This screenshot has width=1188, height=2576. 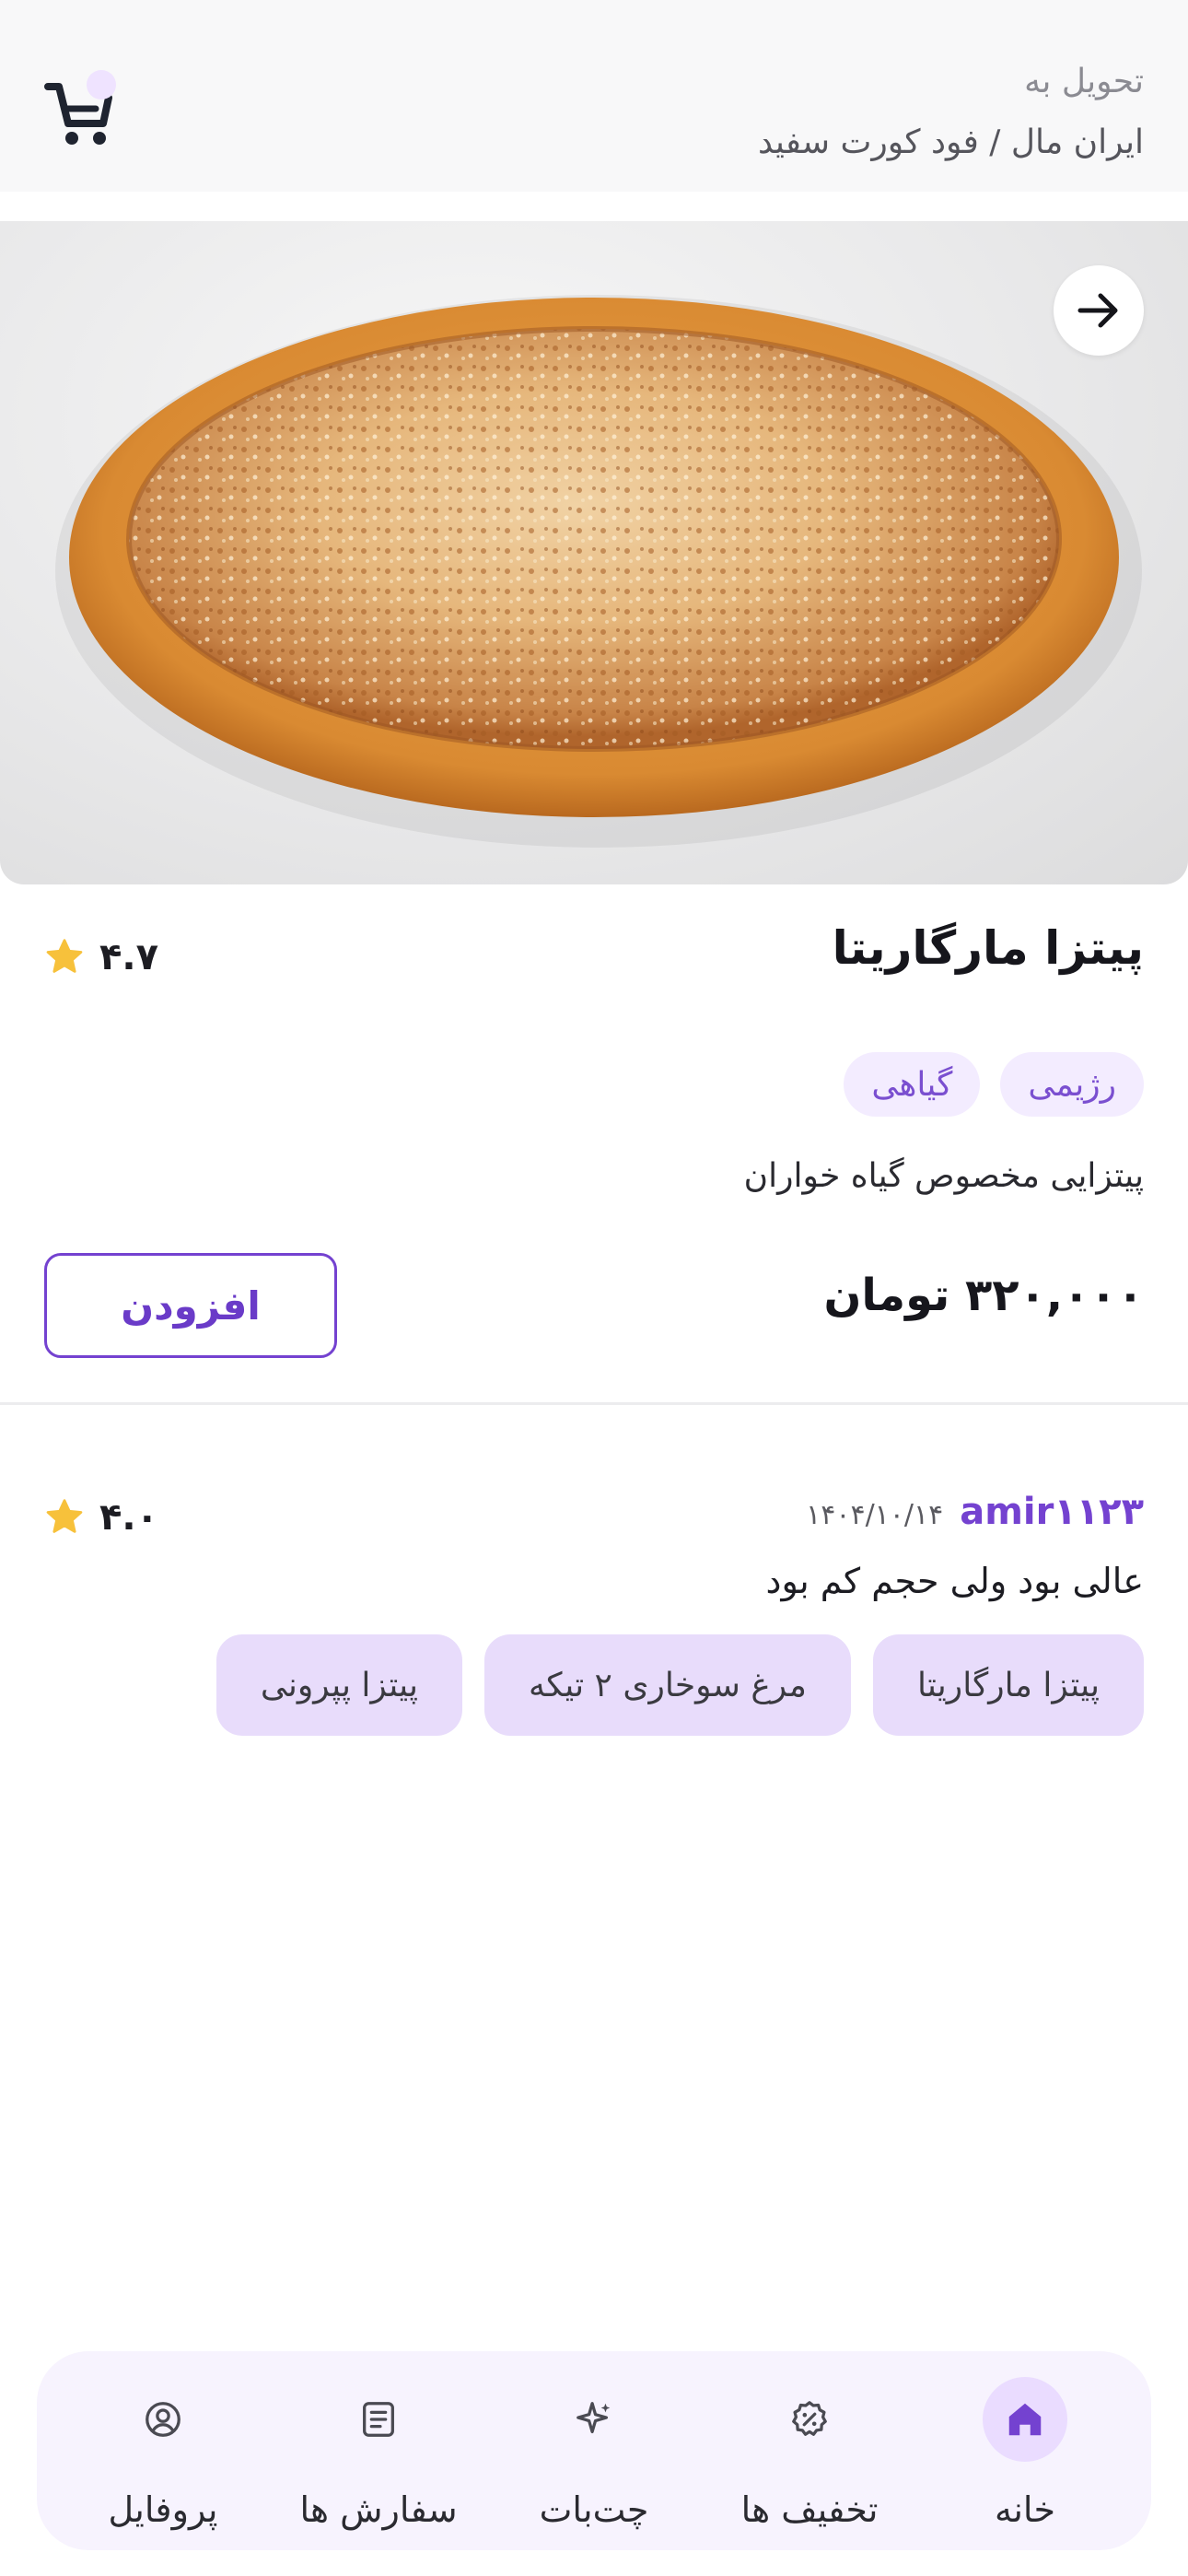 What do you see at coordinates (994, 1084) in the screenshot?
I see `product-tags: رژیمی گیاهی` at bounding box center [994, 1084].